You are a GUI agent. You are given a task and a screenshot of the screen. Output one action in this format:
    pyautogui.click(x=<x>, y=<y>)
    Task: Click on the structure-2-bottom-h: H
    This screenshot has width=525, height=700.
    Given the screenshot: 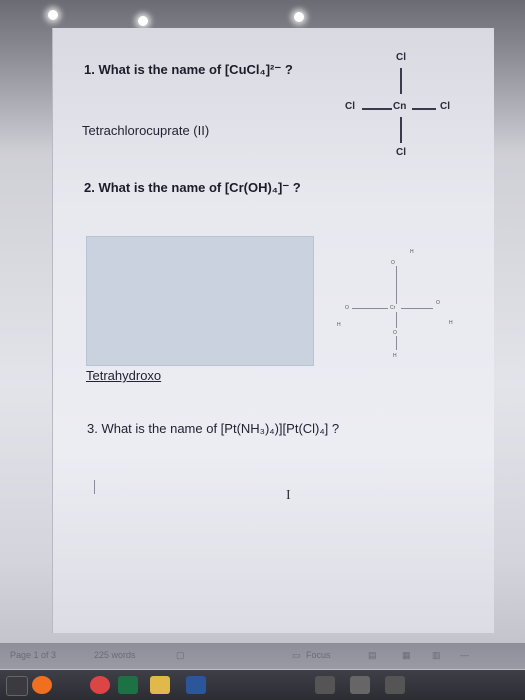 What is the action you would take?
    pyautogui.click(x=395, y=356)
    